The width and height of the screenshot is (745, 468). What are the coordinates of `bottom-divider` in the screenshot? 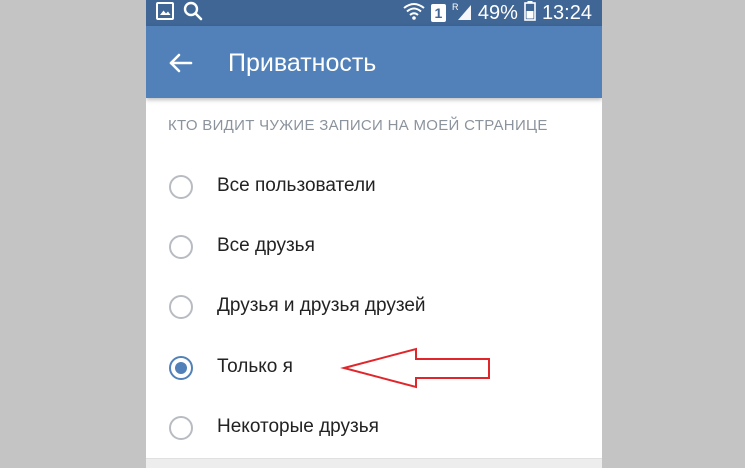 It's located at (374, 463).